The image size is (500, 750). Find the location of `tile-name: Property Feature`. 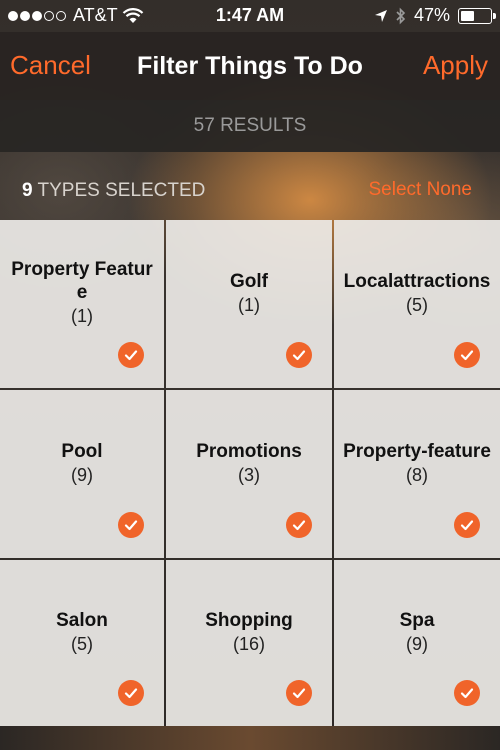

tile-name: Property Feature is located at coordinates (82, 281).